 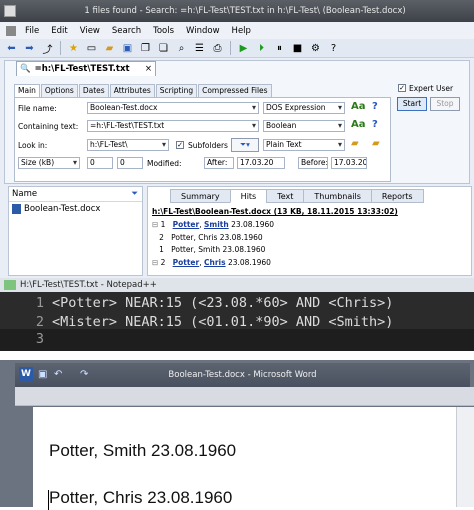 I want to click on vertical-scrollbar, so click(x=465, y=457).